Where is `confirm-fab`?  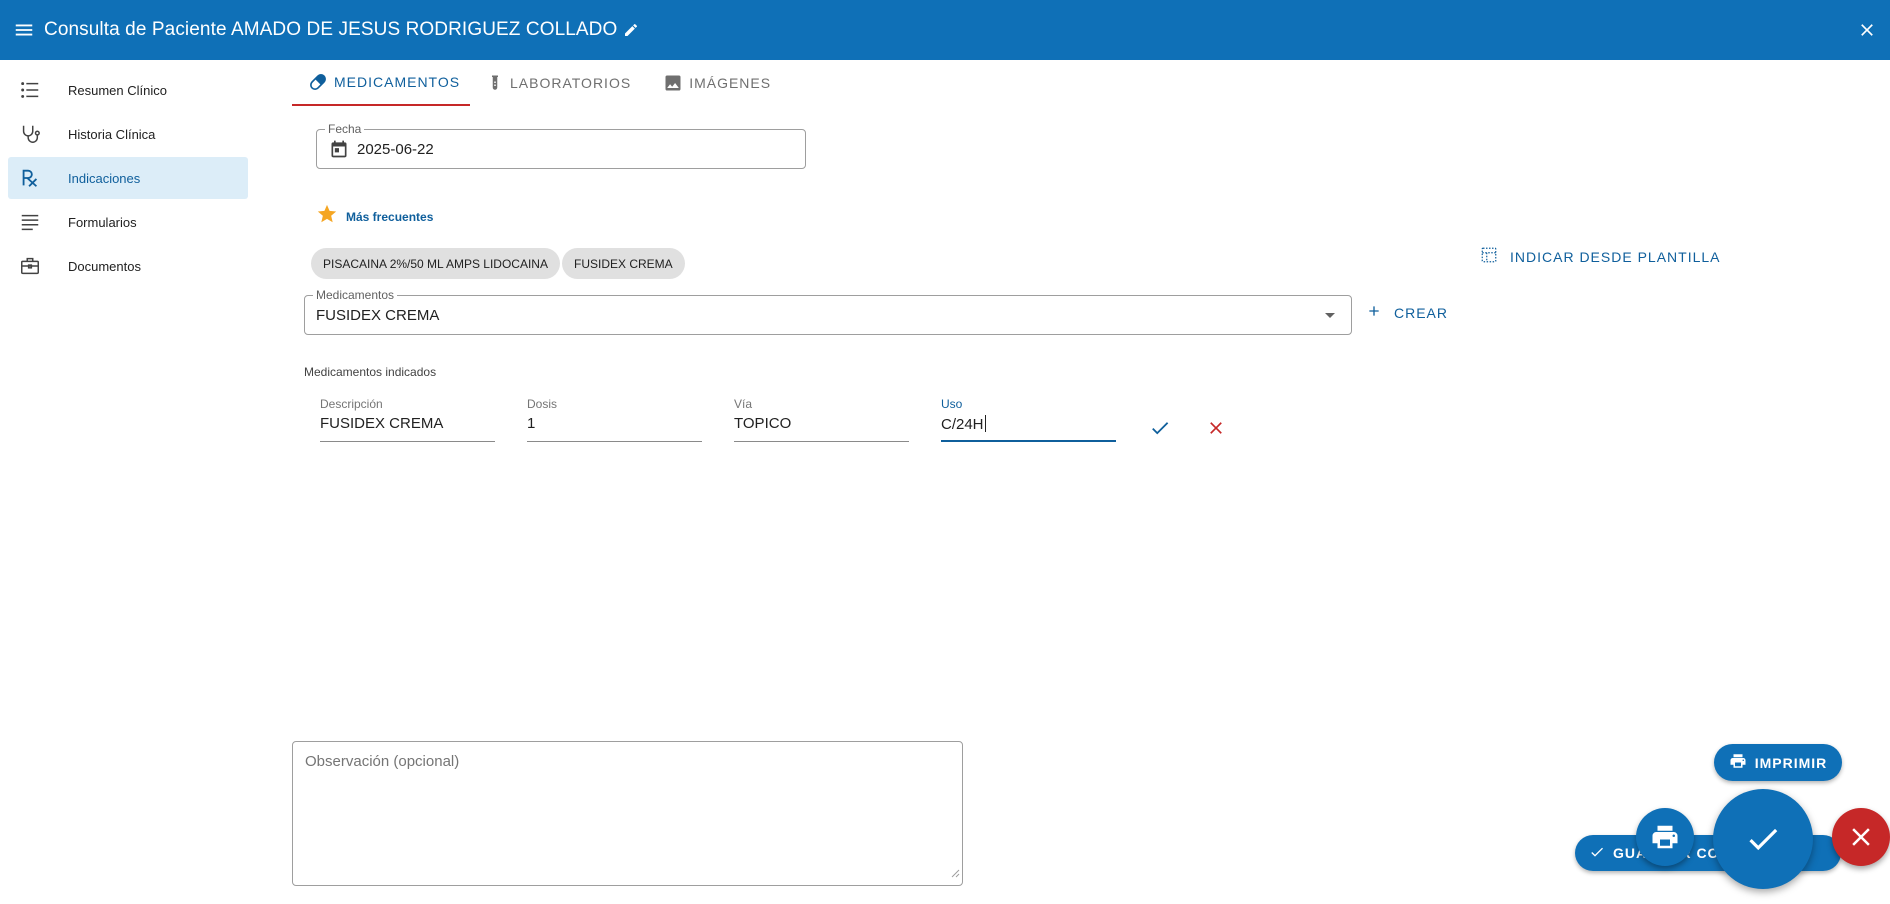 confirm-fab is located at coordinates (1763, 839).